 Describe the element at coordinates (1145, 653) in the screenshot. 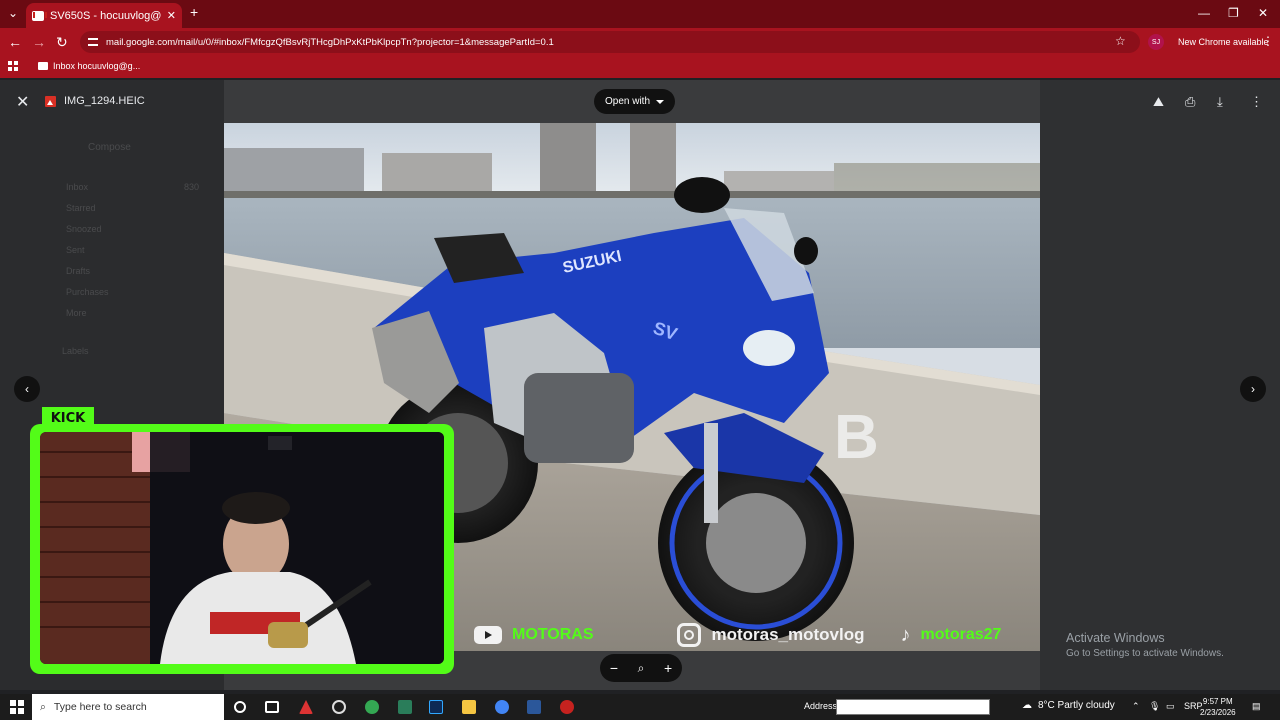

I see `activate-windows-subtitle: Go to Settings to activate Windows.` at that location.